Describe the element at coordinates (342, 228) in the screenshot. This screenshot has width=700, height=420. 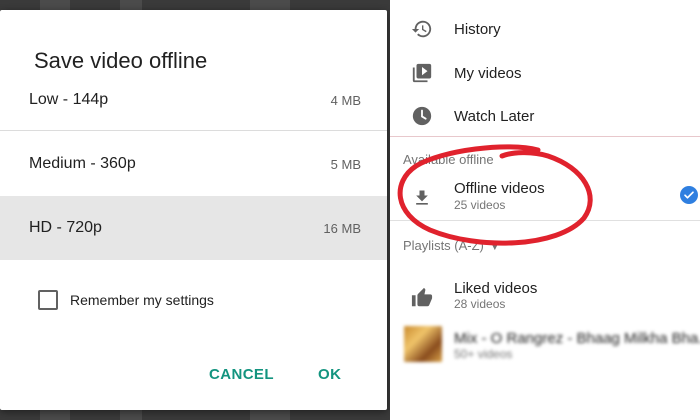
I see `quality-size: 16 MB` at that location.